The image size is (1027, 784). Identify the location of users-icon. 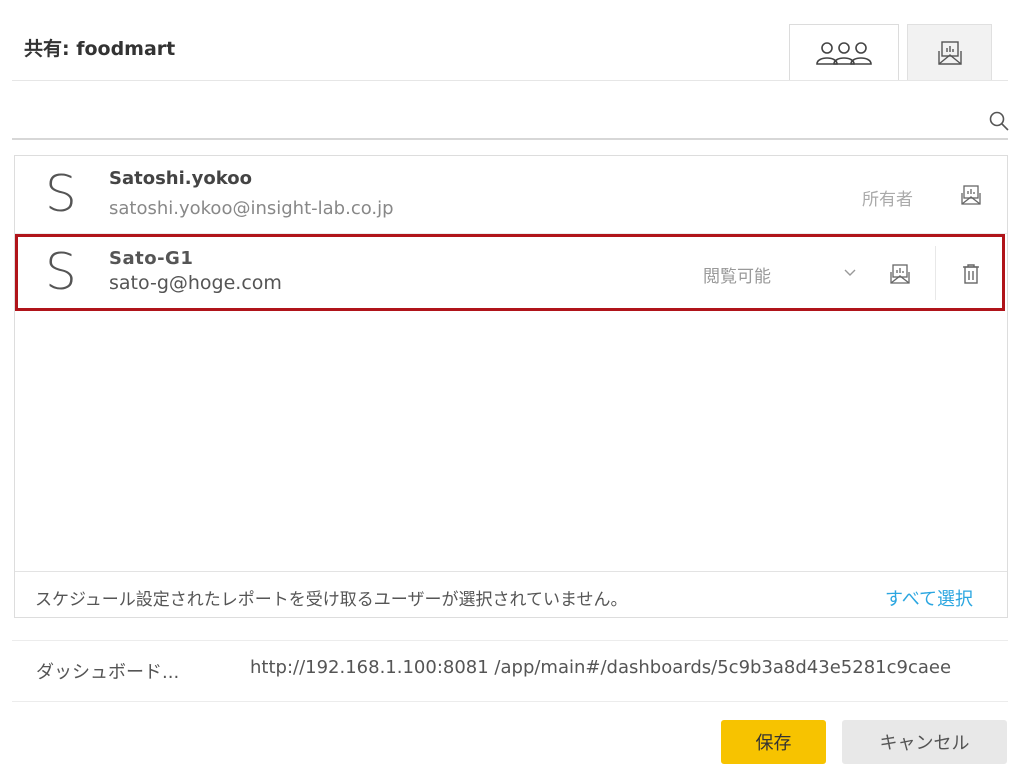
(844, 53).